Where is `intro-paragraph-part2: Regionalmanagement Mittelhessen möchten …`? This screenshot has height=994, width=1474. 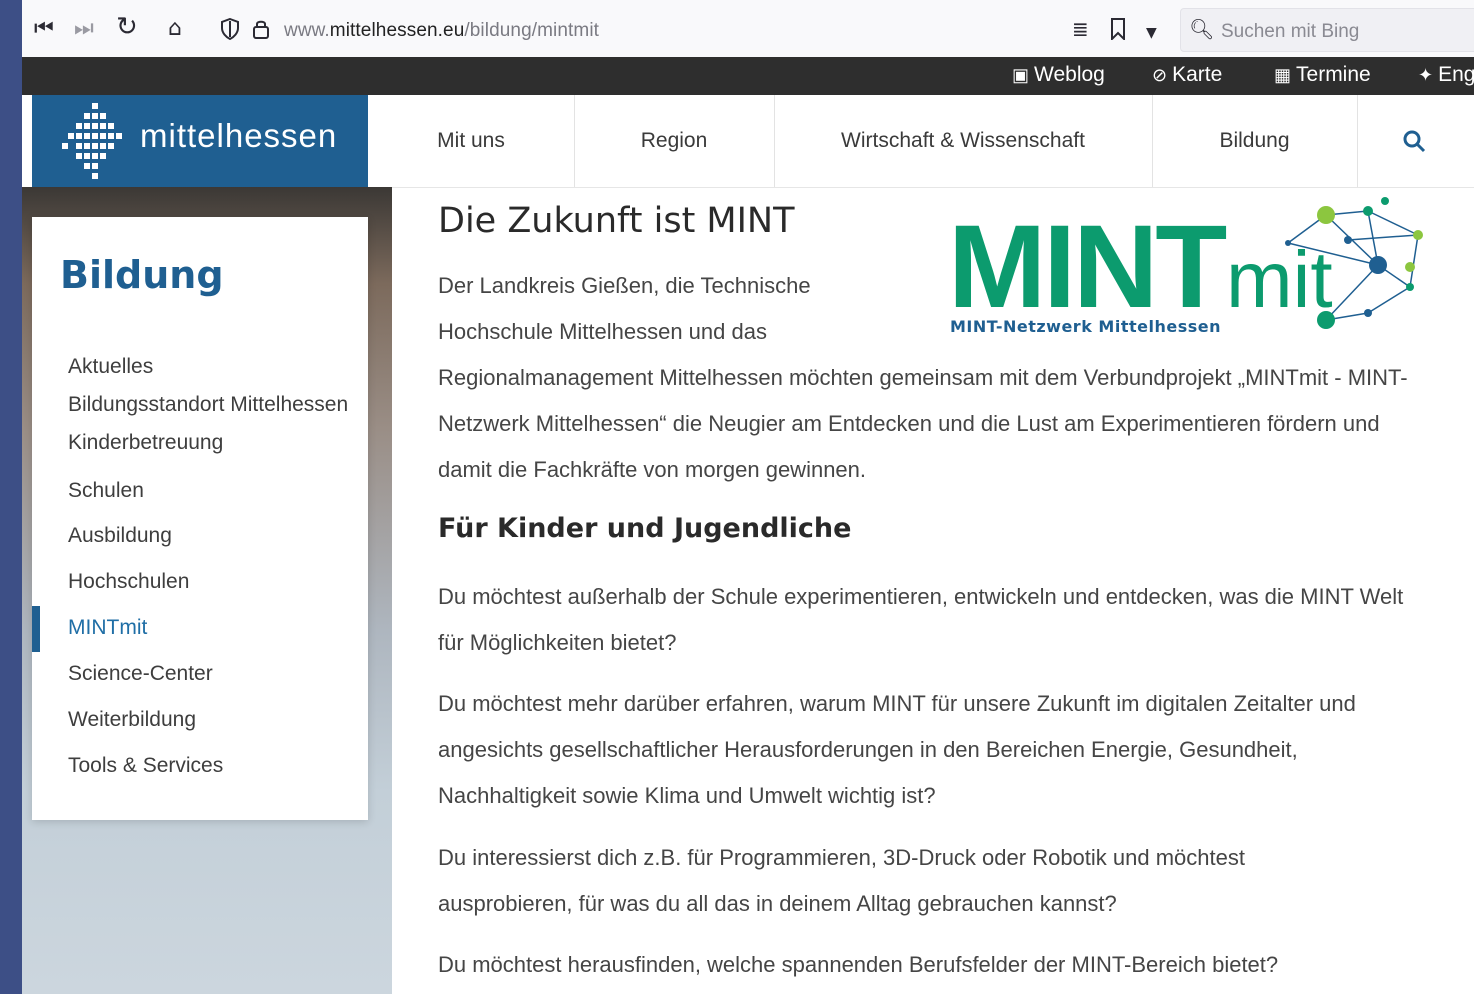
intro-paragraph-part2: Regionalmanagement Mittelhessen möchten … is located at coordinates (923, 423).